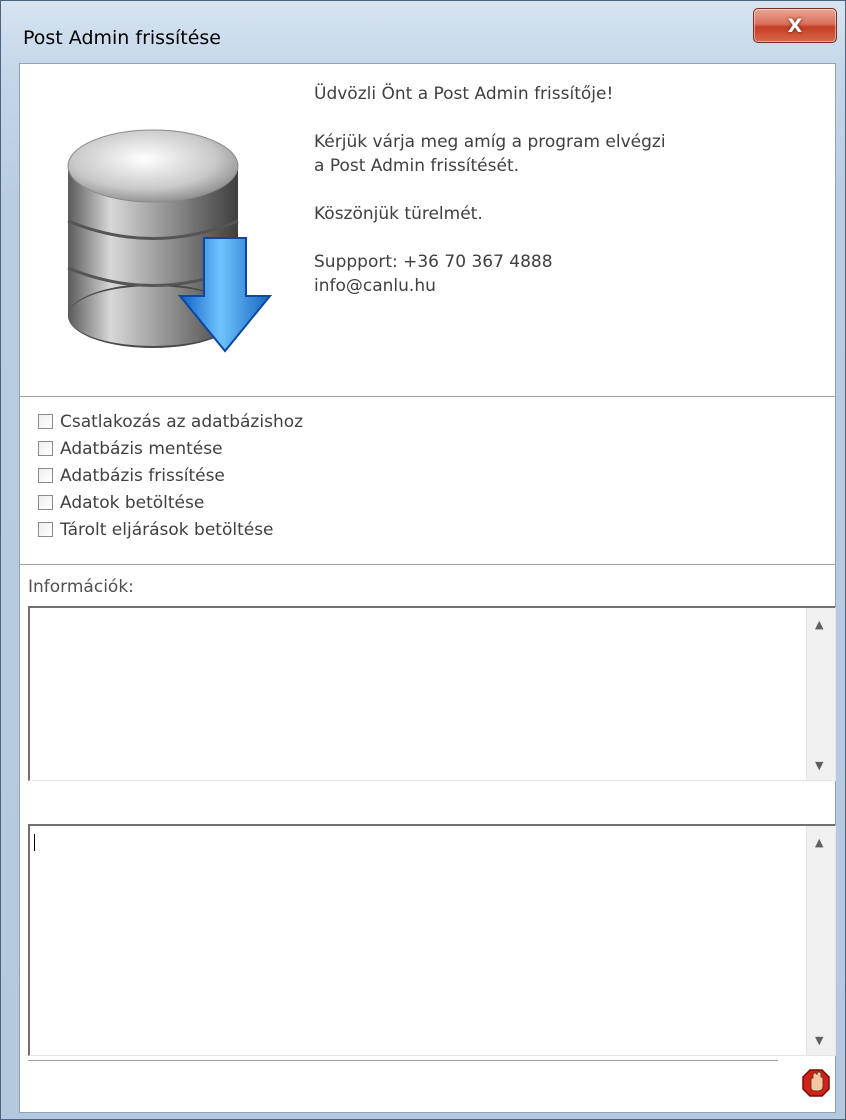  What do you see at coordinates (141, 448) in the screenshot?
I see `step-label: Adatbázis mentése` at bounding box center [141, 448].